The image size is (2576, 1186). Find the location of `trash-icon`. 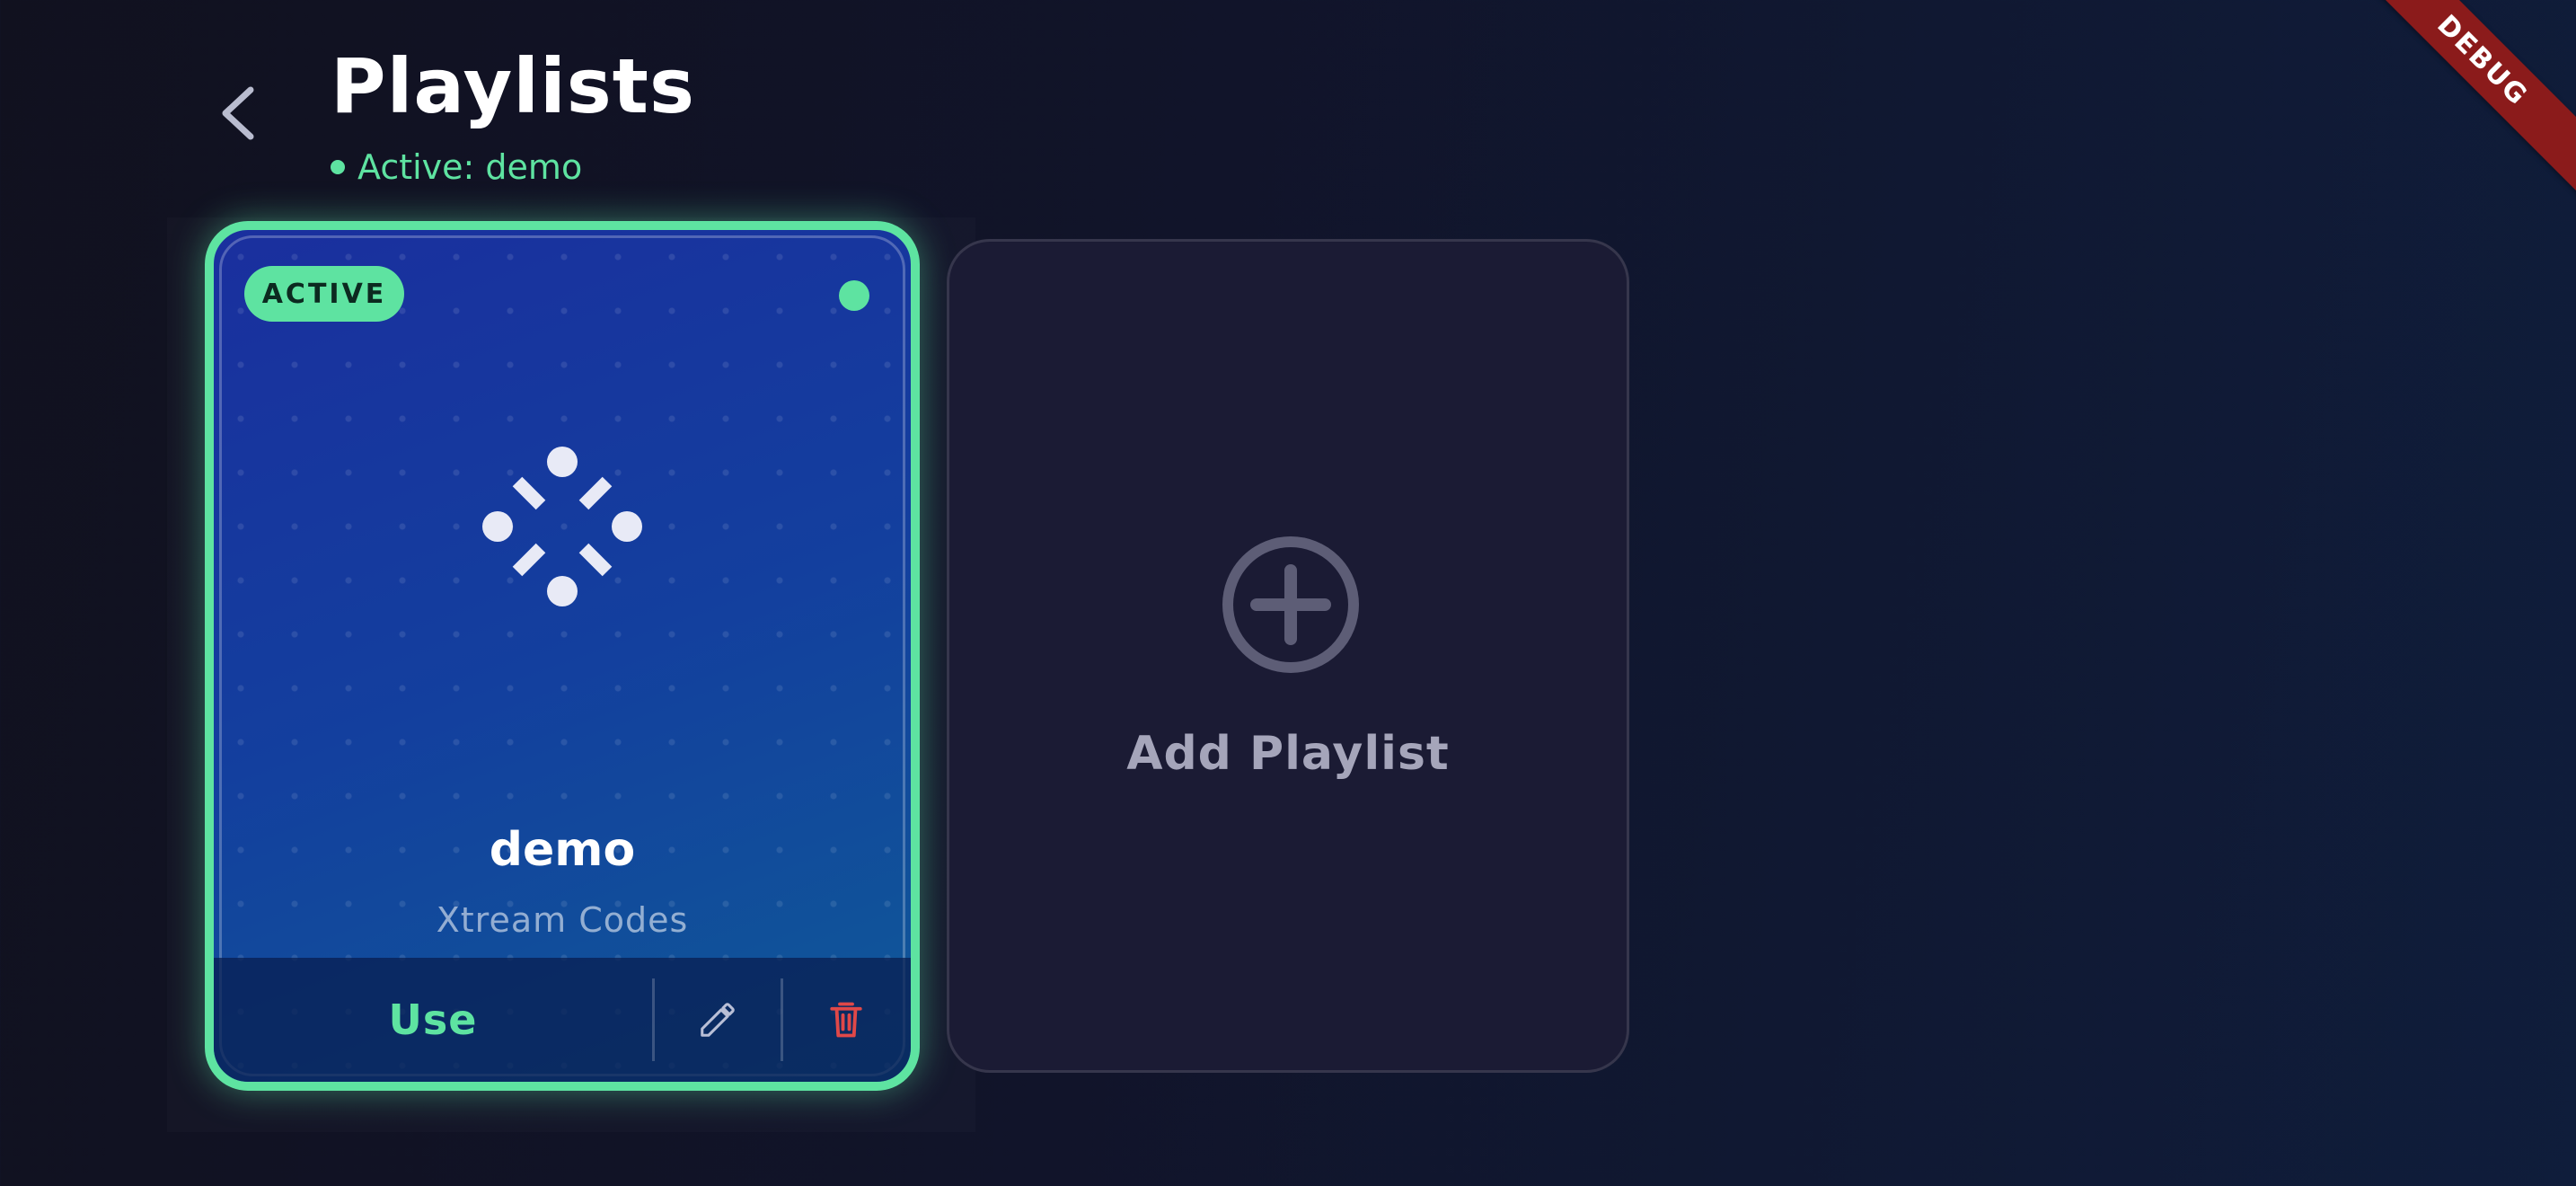

trash-icon is located at coordinates (846, 1020).